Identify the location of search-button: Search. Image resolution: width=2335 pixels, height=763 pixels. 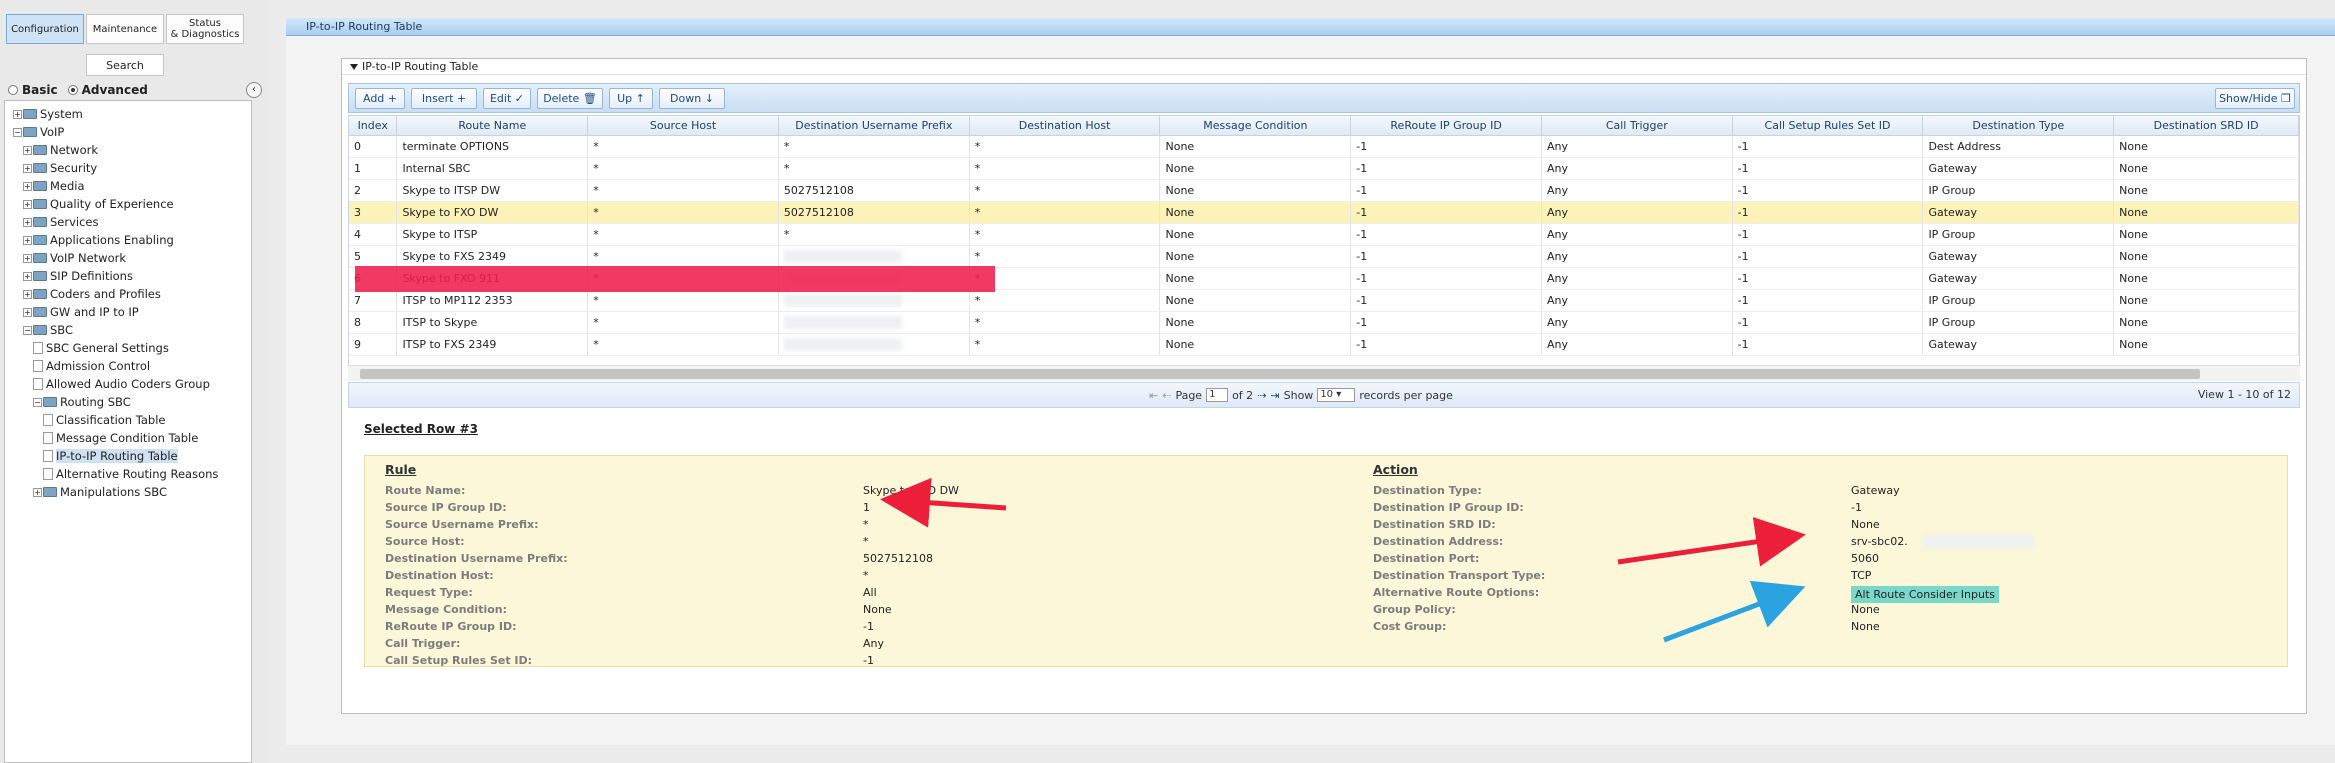
(125, 65).